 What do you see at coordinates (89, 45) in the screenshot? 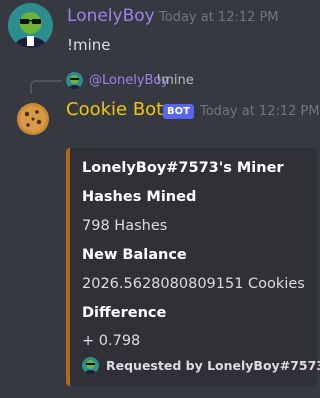
I see `message-content: !mine` at bounding box center [89, 45].